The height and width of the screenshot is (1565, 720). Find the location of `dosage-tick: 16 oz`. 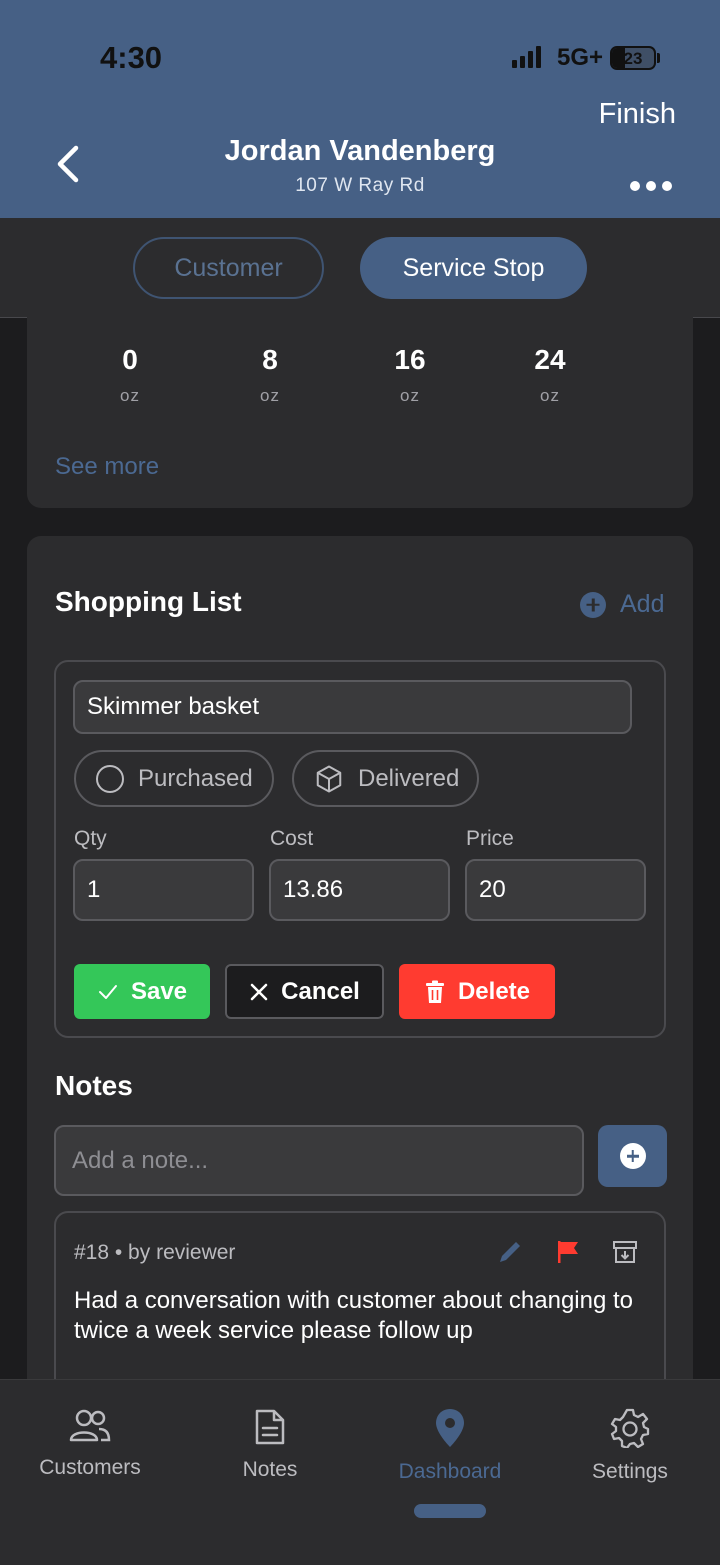

dosage-tick: 16 oz is located at coordinates (410, 375).